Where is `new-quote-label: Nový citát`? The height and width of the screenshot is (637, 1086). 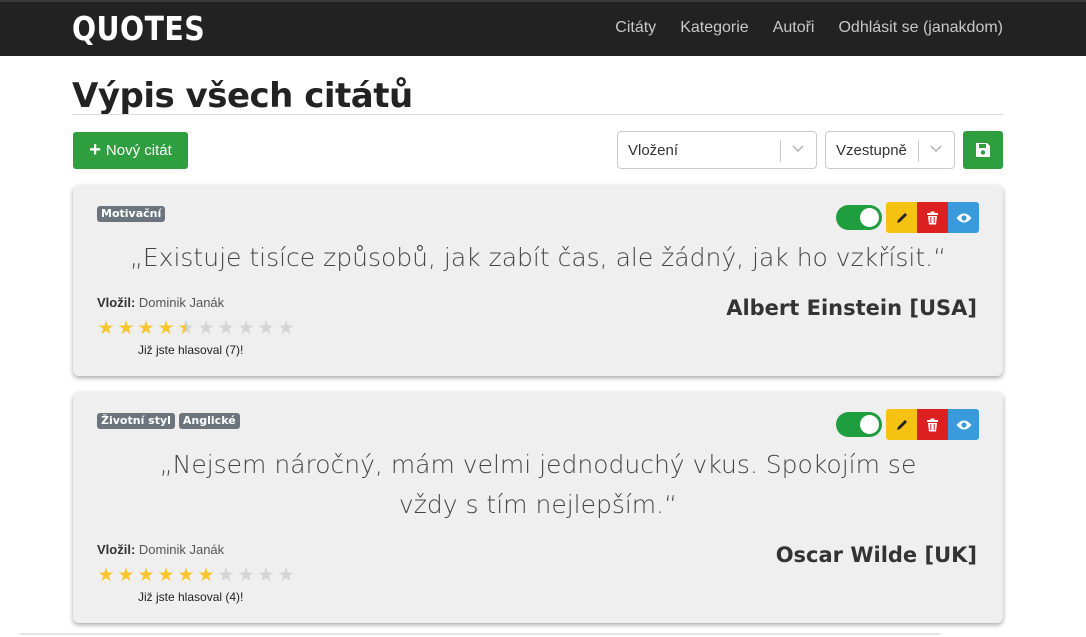 new-quote-label: Nový citát is located at coordinates (138, 150).